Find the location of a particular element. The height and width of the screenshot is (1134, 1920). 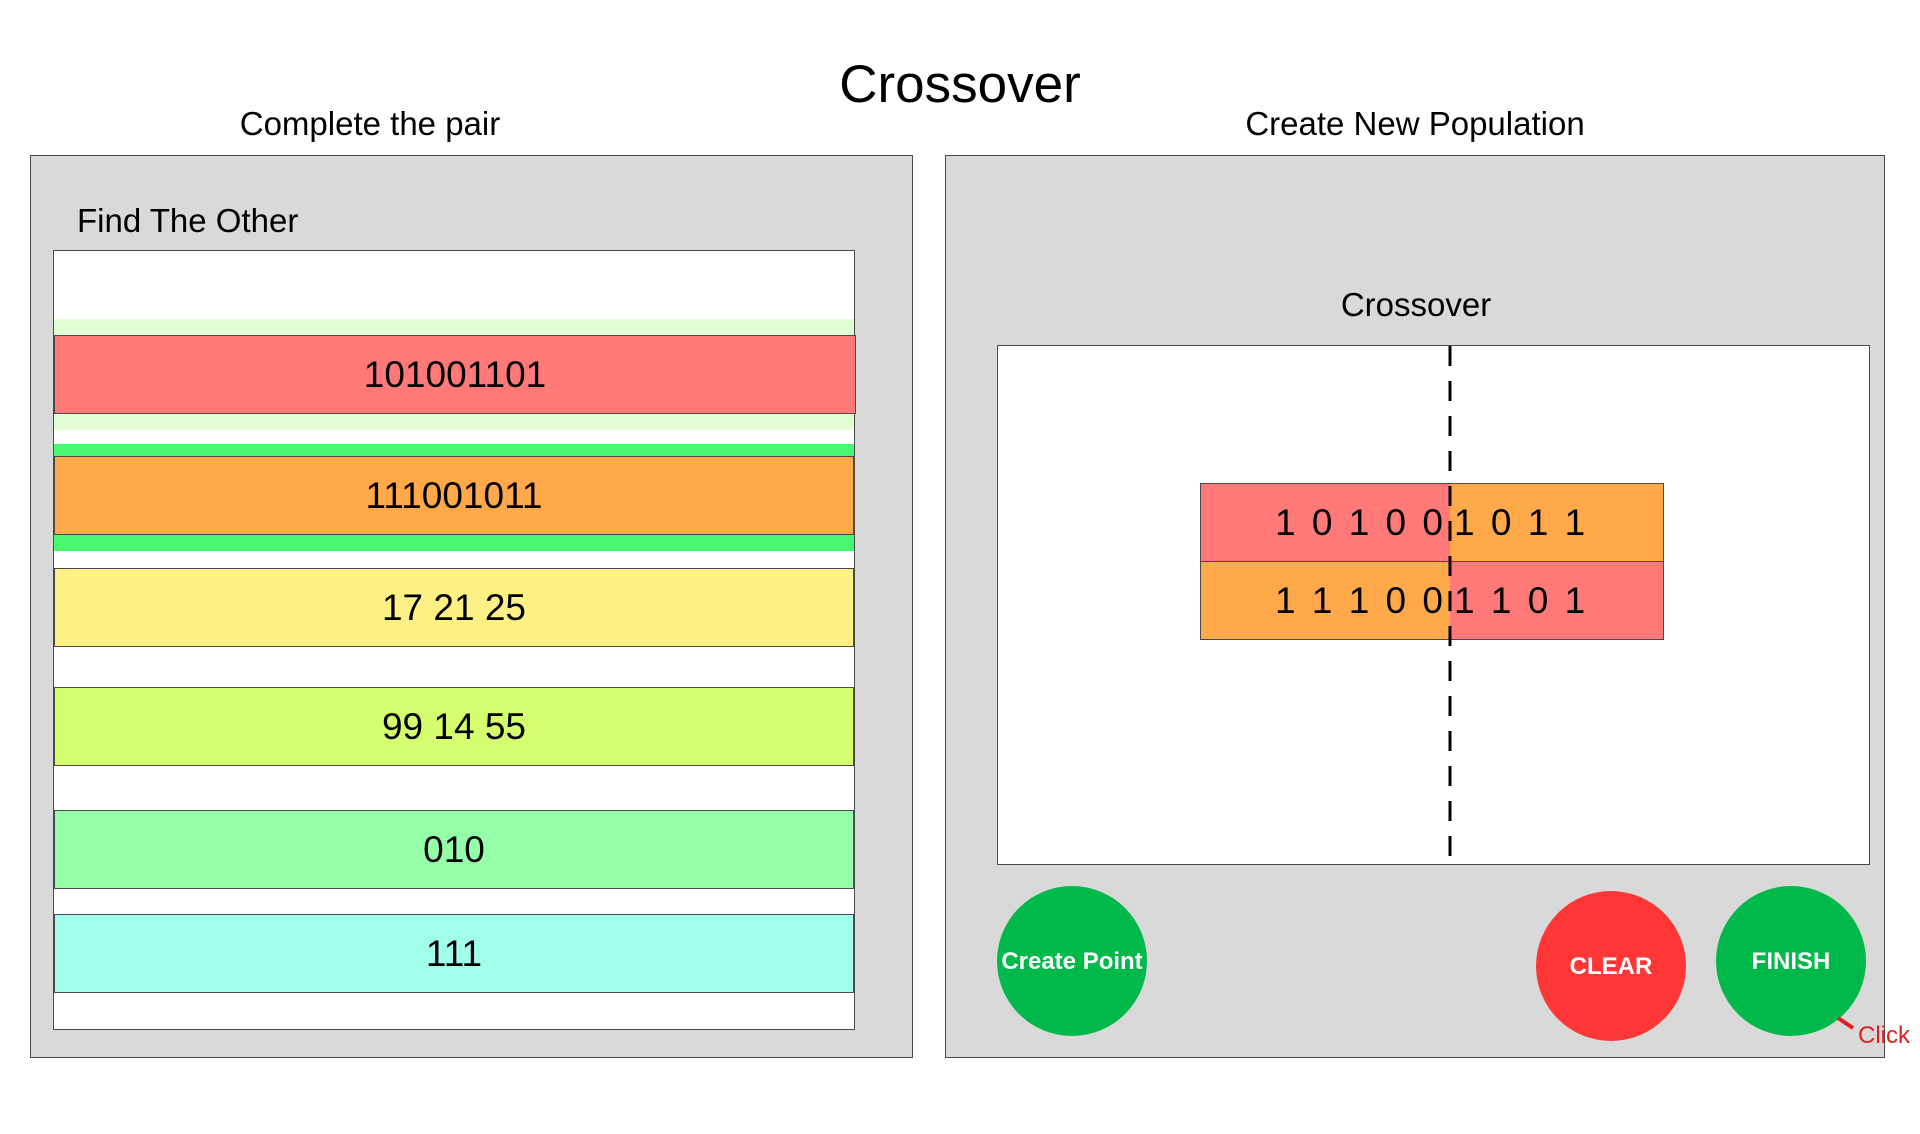

crossover-canvas-label: Crossover is located at coordinates (1416, 304).